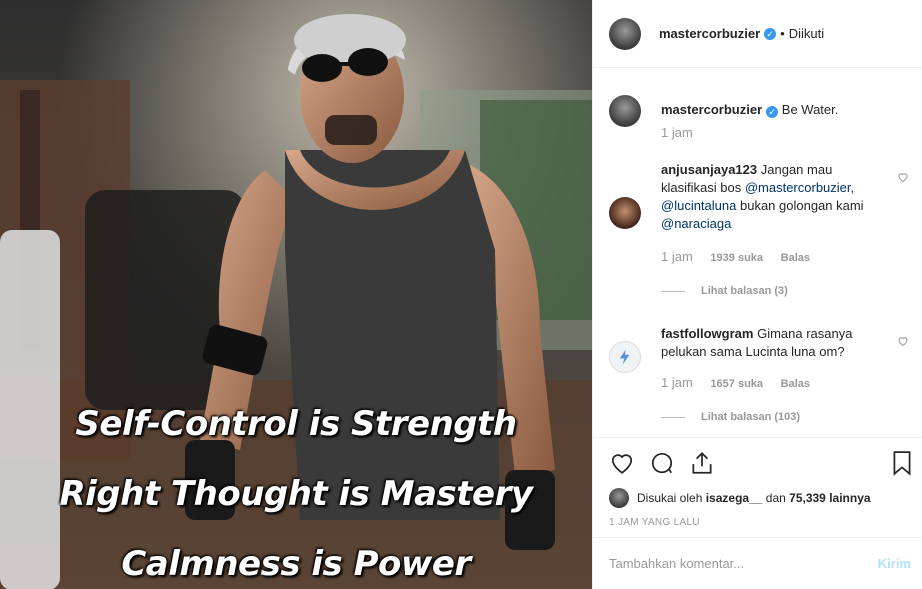 The image size is (922, 589). I want to click on caption-author-avatar, so click(625, 111).